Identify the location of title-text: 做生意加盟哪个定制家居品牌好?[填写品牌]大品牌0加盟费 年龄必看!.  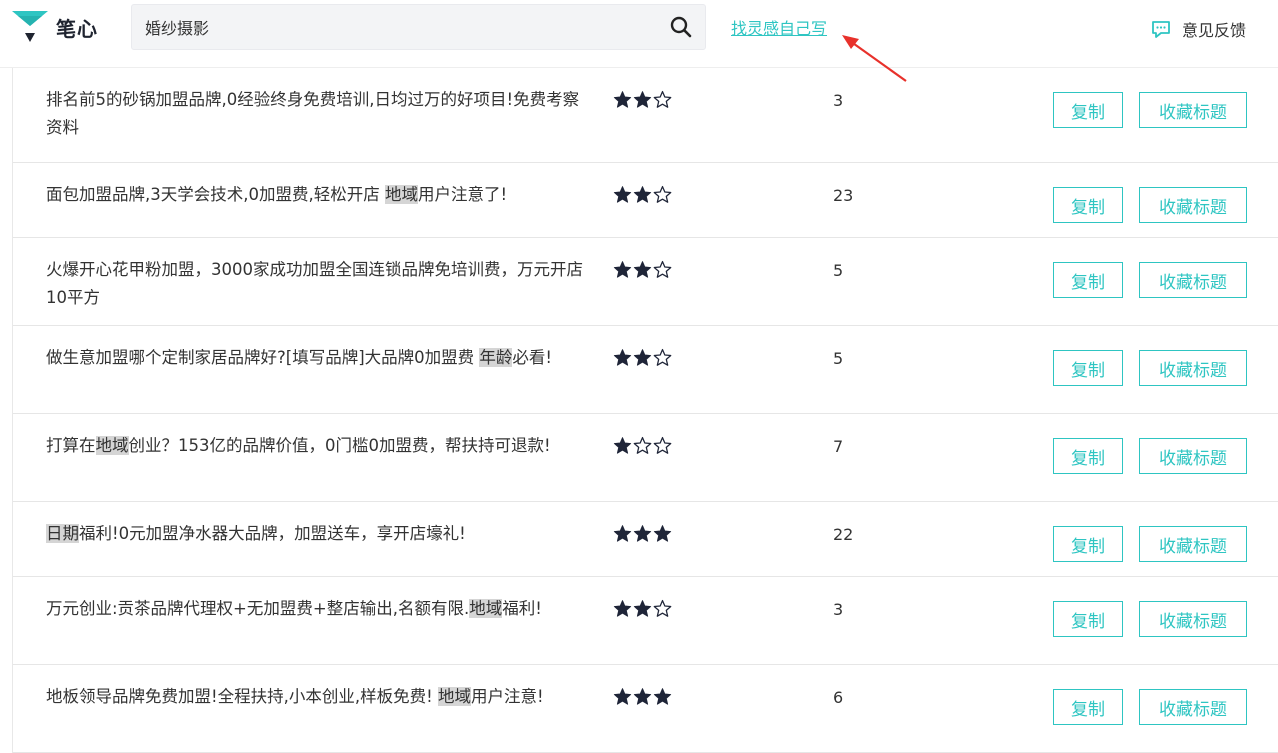
(316, 358).